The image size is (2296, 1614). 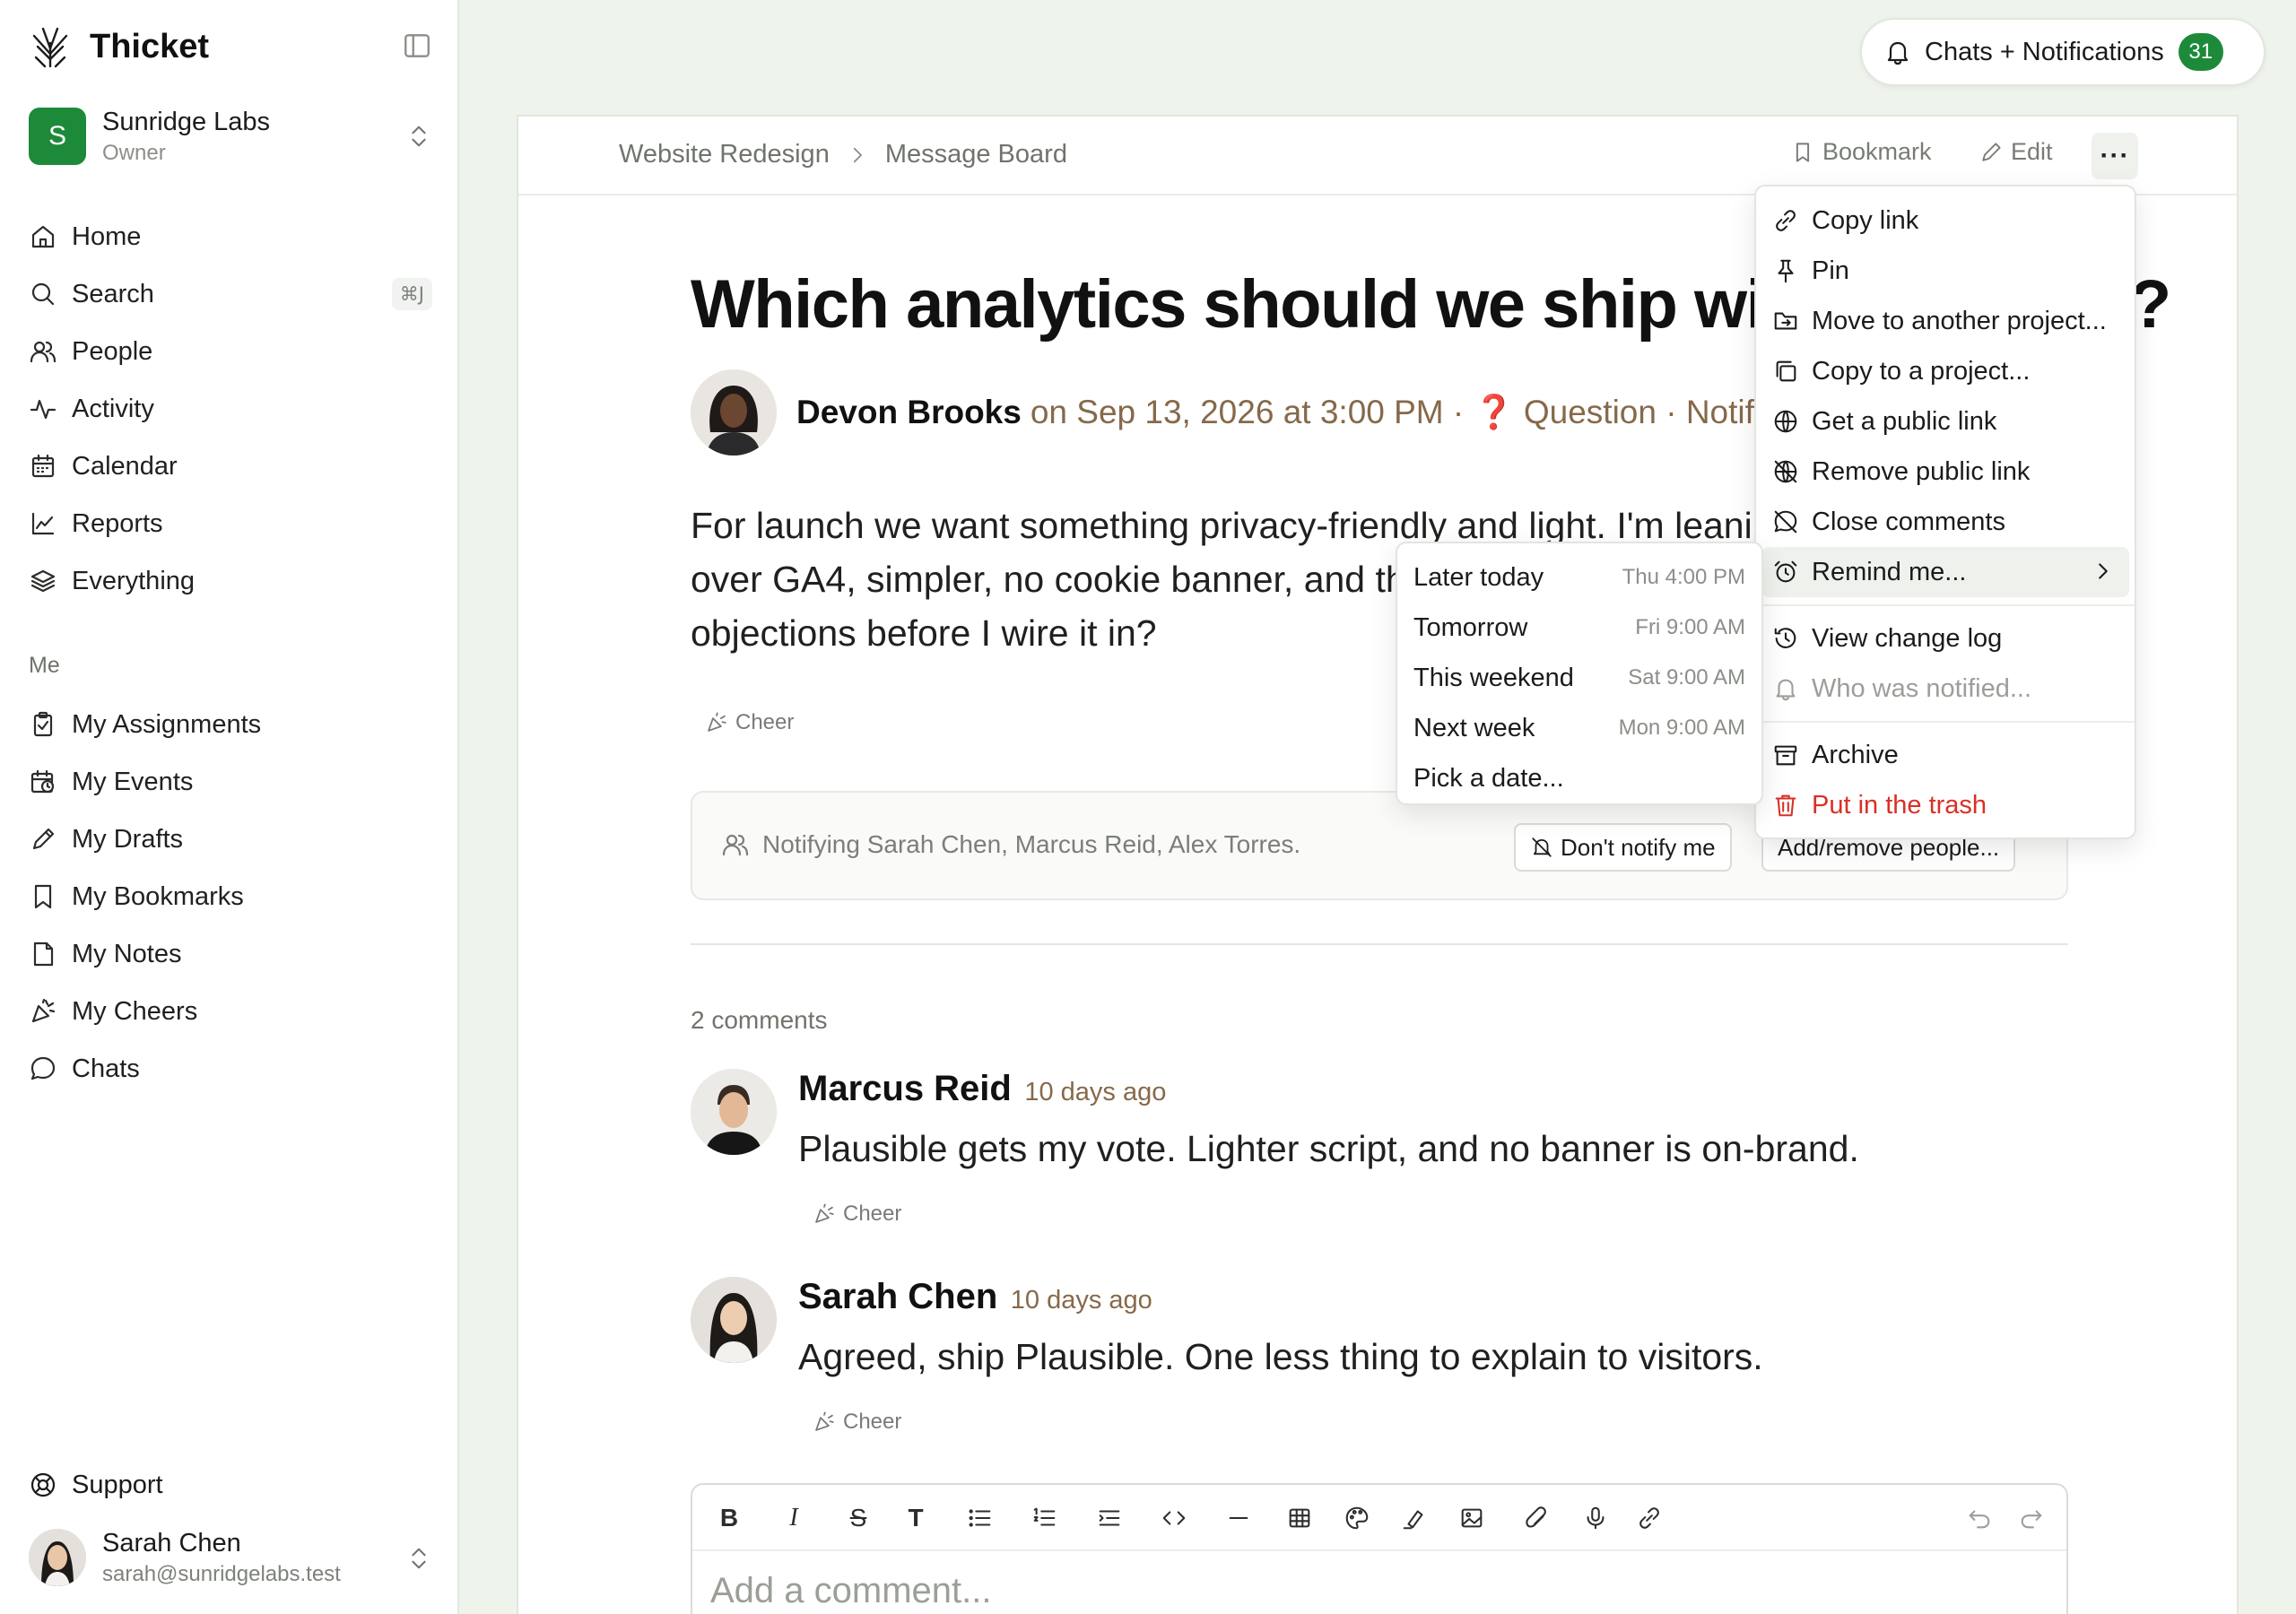 I want to click on remind-option-time: Mon 9:00 AM, so click(x=1681, y=728).